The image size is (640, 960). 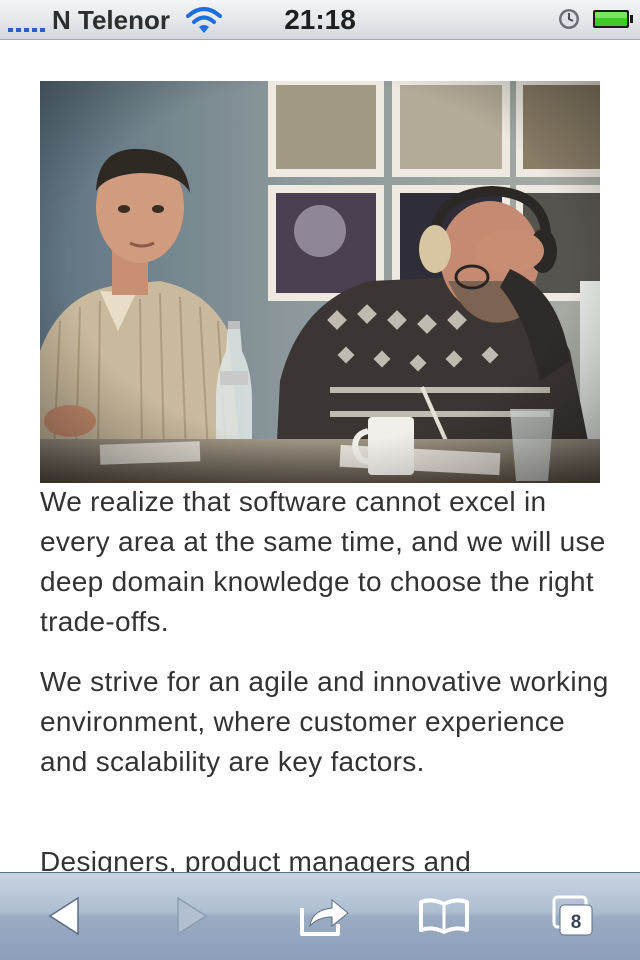 I want to click on alarm-clock-icon, so click(x=569, y=19).